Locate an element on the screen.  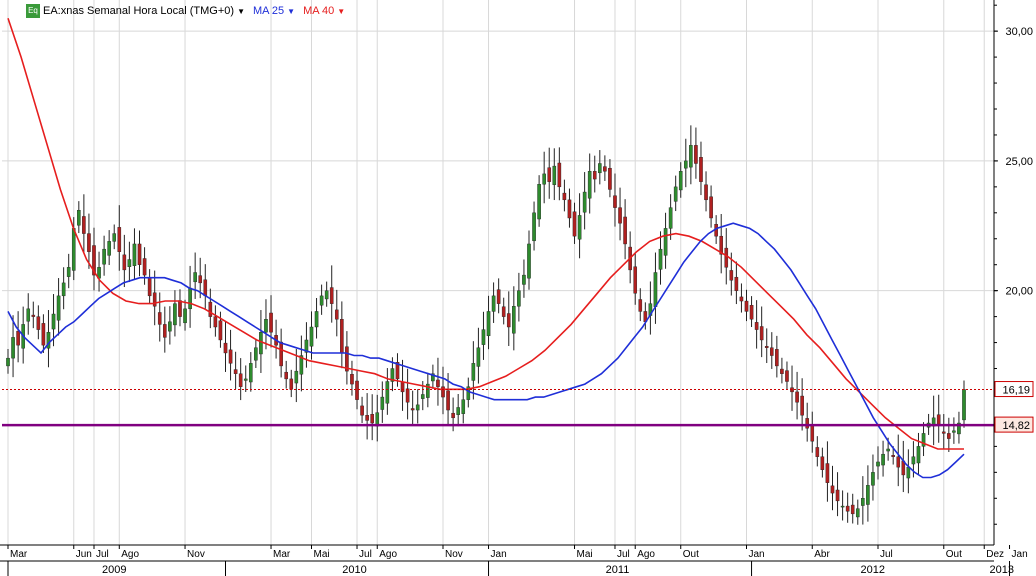
ma-long-dropdown-icon: ▼ is located at coordinates (341, 11).